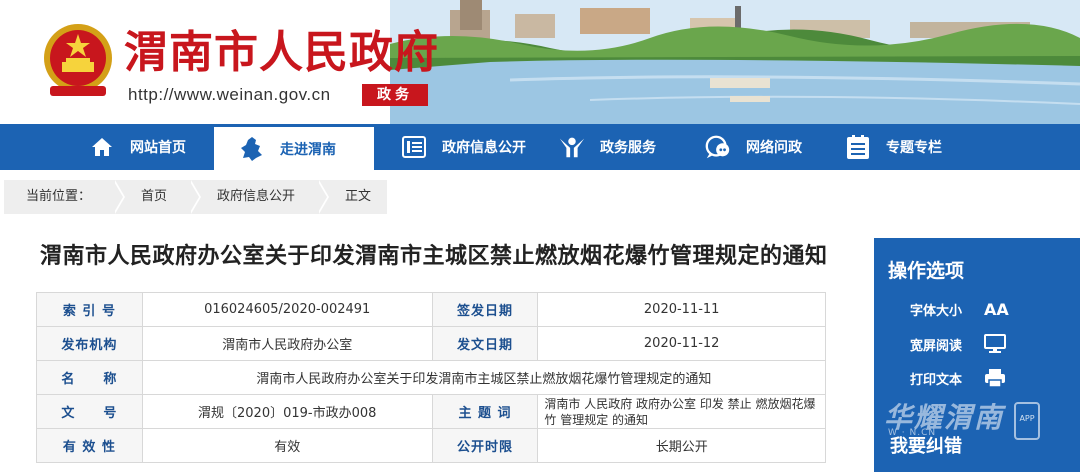 The image size is (1080, 472). Describe the element at coordinates (102, 147) in the screenshot. I see `home-icon` at that location.